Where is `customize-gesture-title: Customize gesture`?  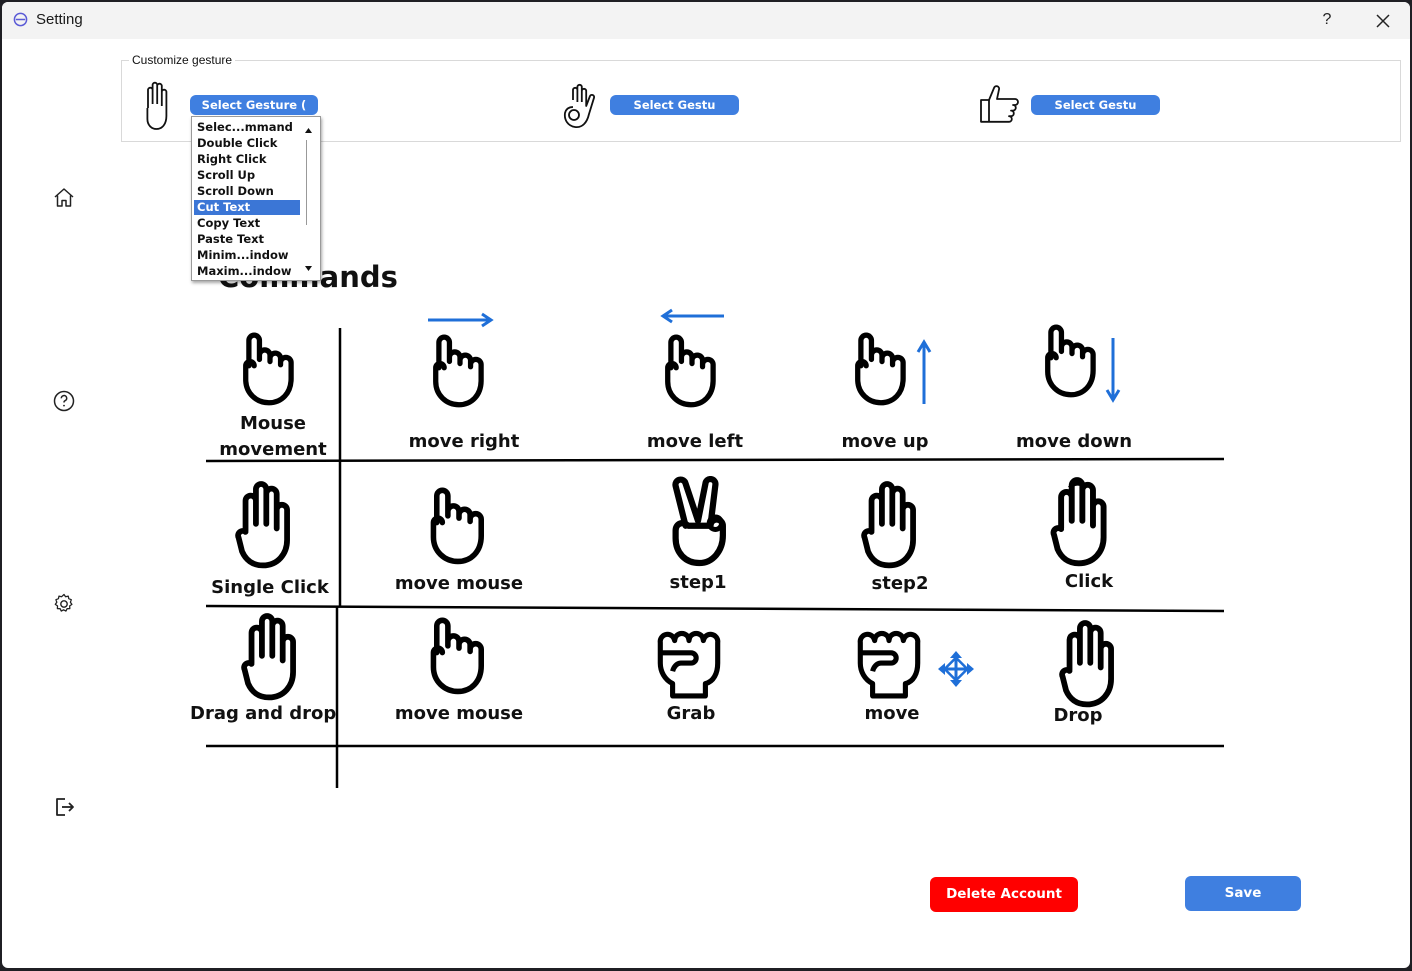 customize-gesture-title: Customize gesture is located at coordinates (182, 60).